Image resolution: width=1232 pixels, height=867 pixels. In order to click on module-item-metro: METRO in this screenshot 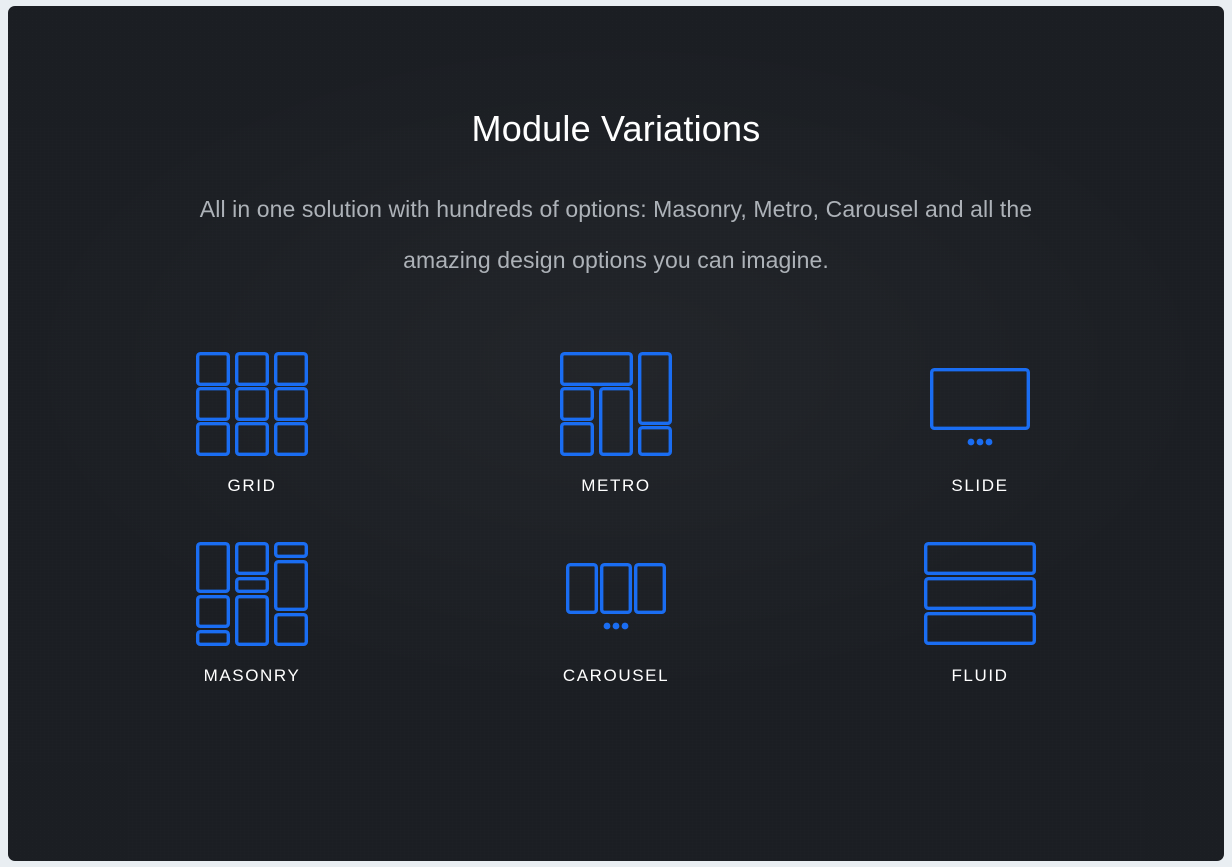, I will do `click(616, 441)`.